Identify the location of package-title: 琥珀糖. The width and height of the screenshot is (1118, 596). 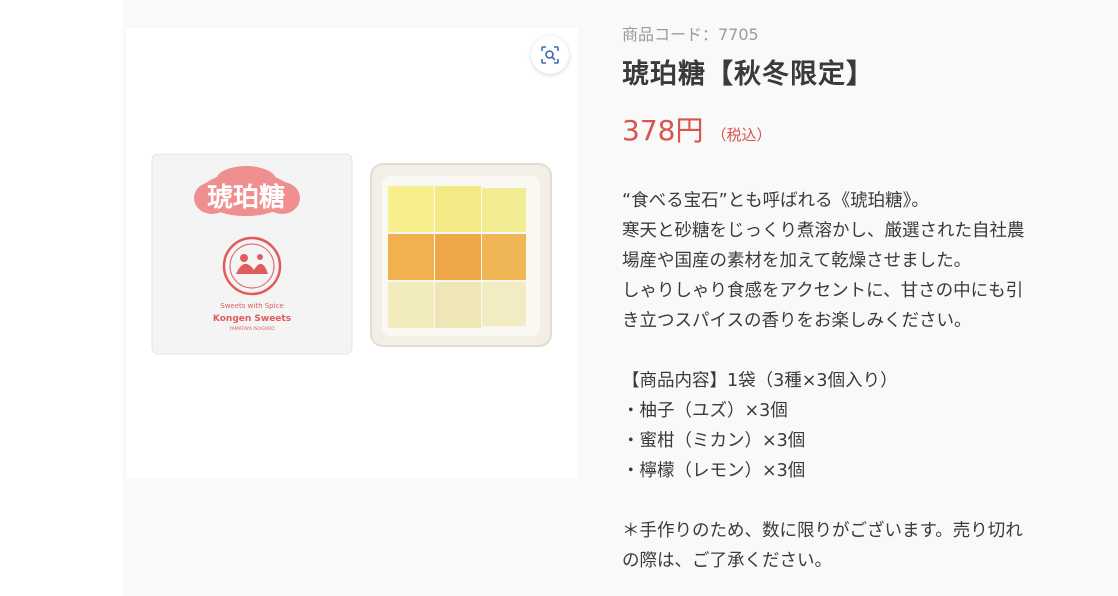
(246, 197).